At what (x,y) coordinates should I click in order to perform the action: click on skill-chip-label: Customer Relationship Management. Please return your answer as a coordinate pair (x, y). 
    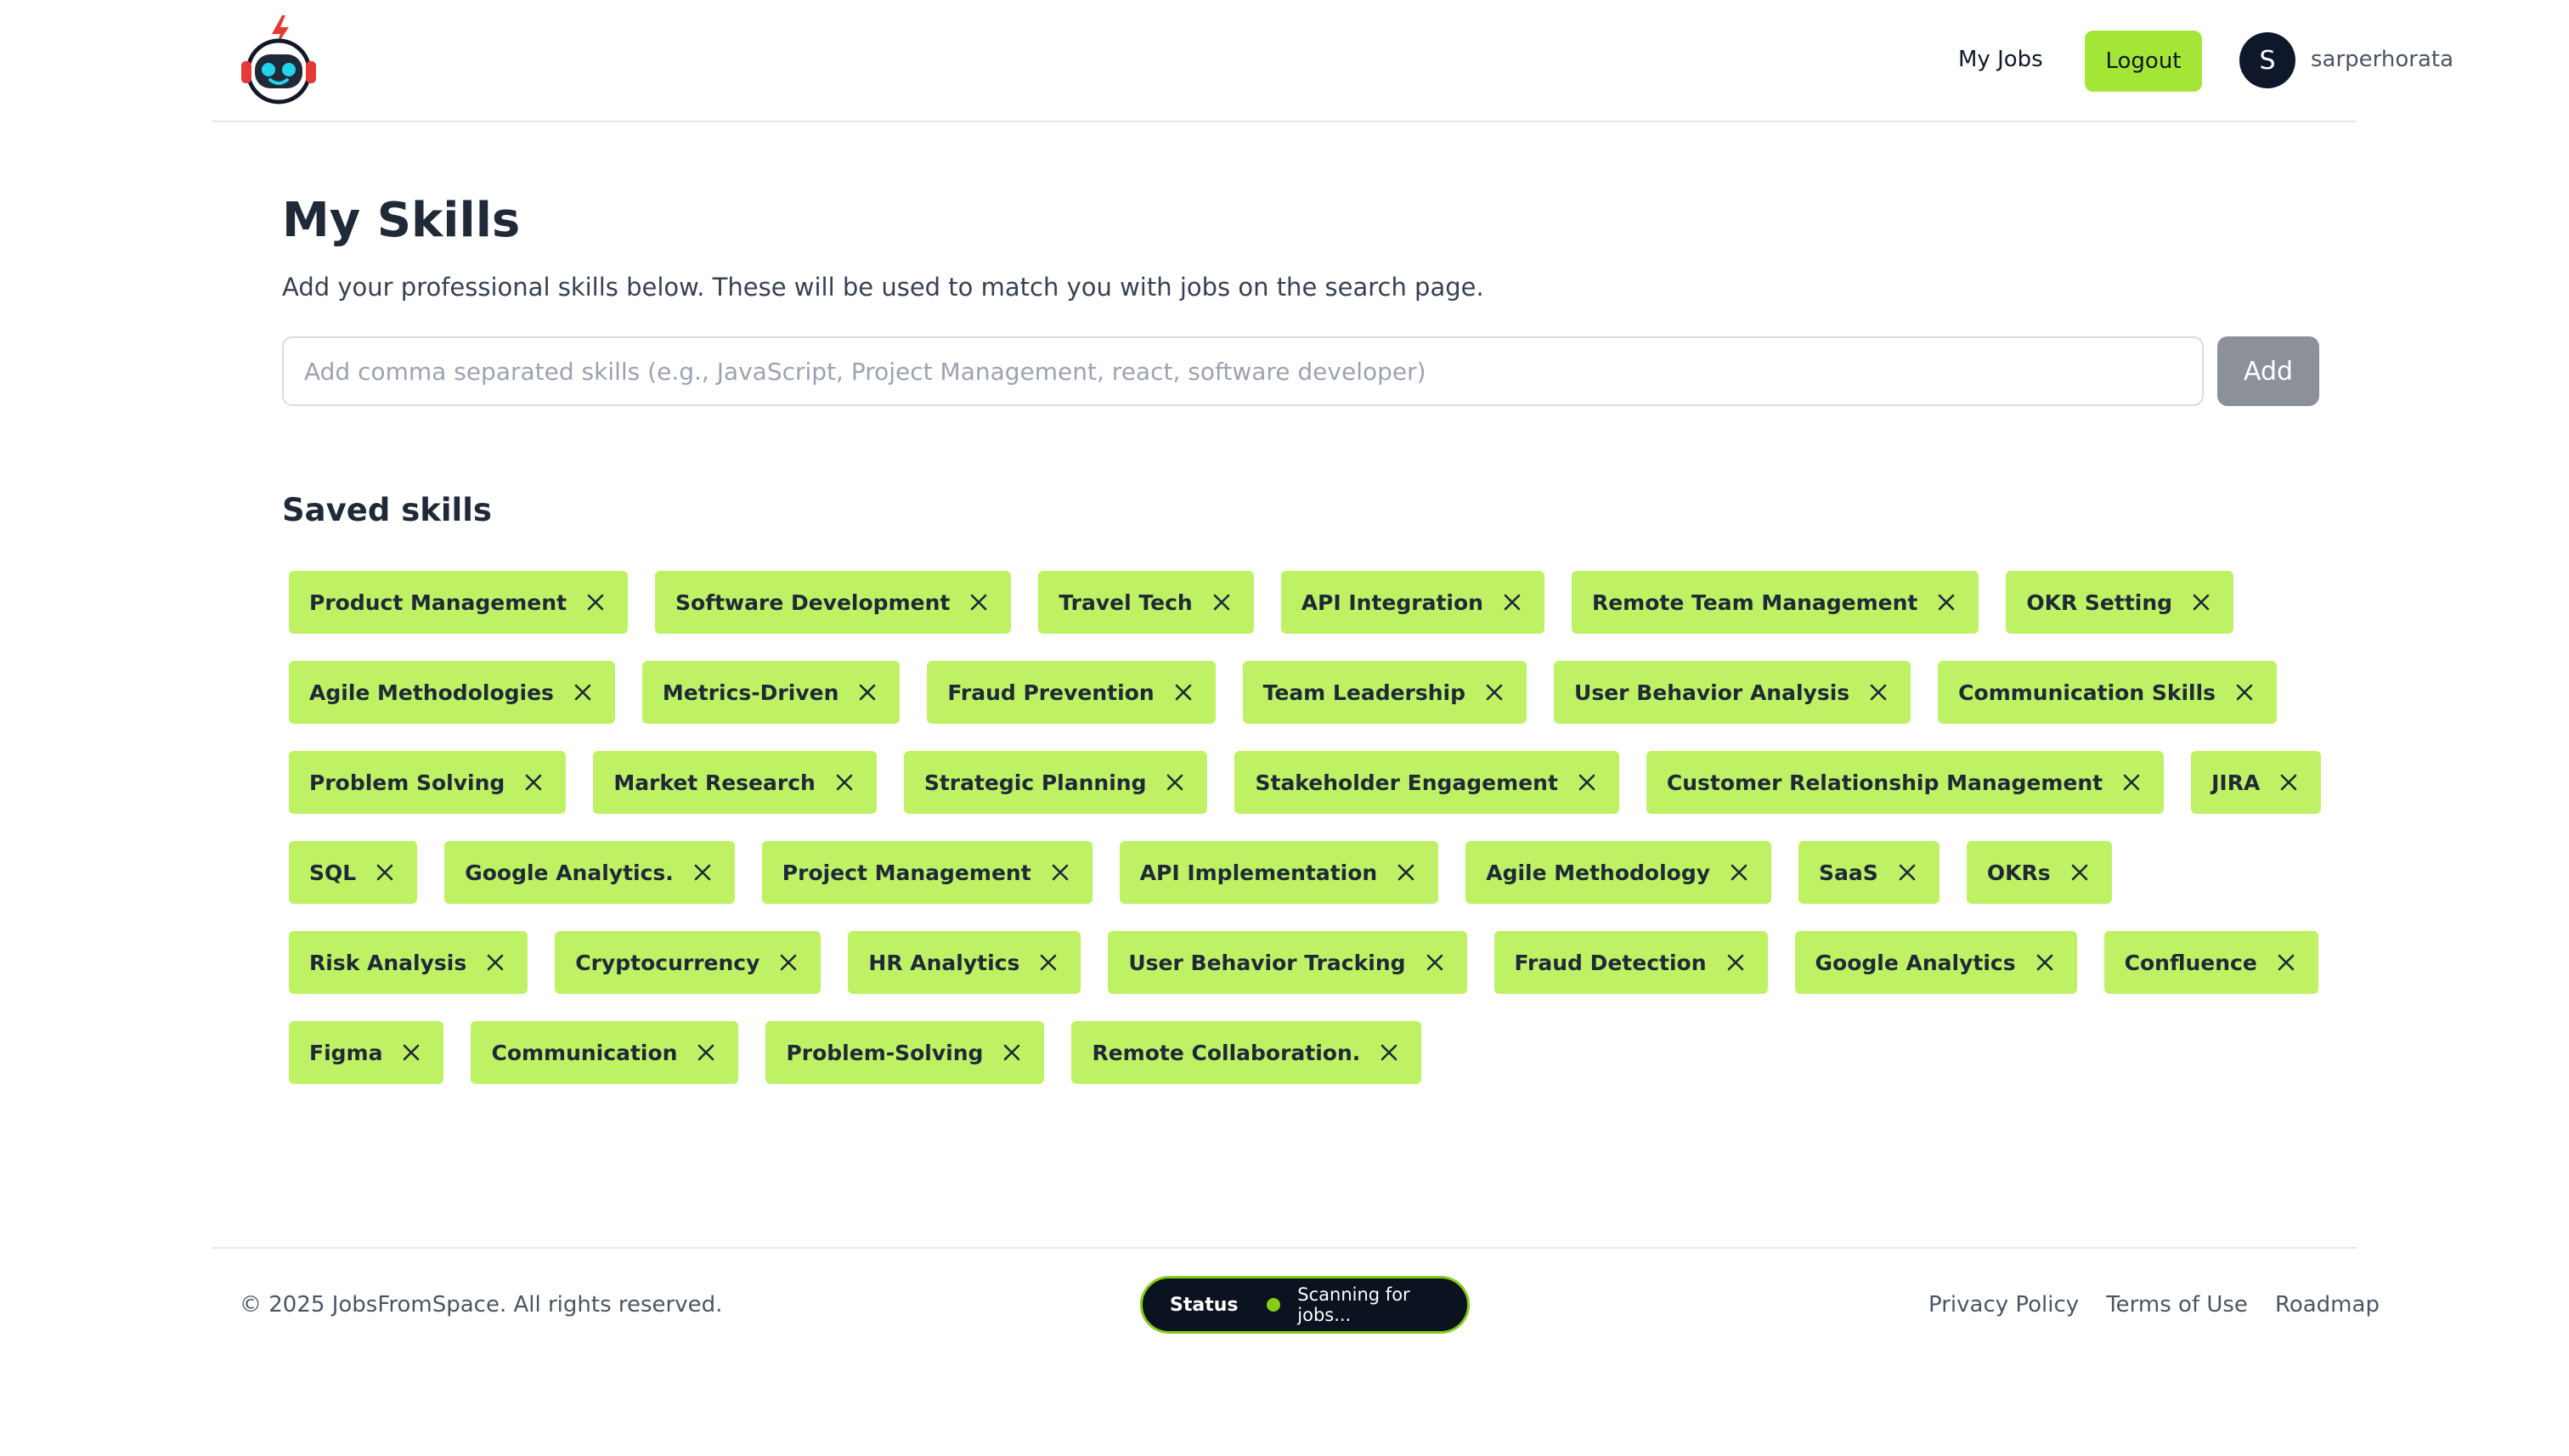
    Looking at the image, I should click on (1884, 782).